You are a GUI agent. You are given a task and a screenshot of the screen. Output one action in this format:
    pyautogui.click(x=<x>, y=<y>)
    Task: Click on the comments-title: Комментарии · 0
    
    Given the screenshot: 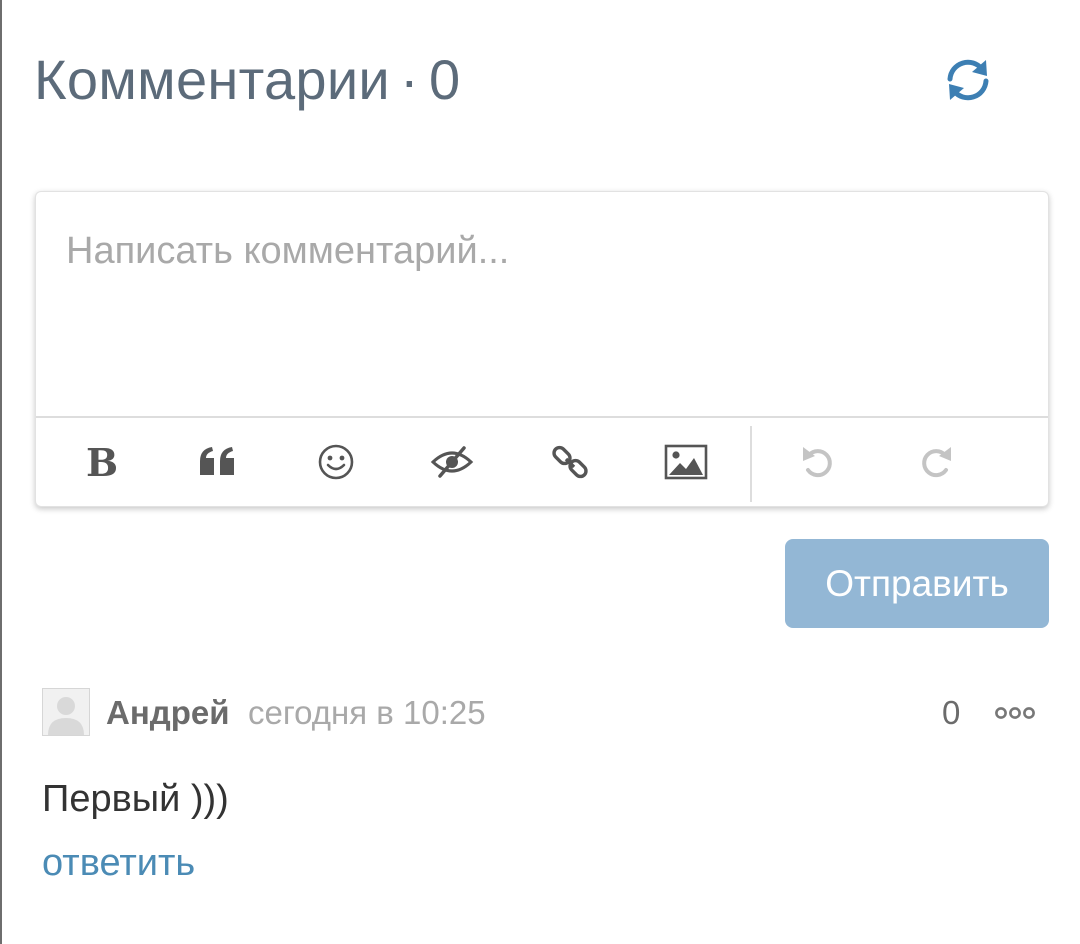 What is the action you would take?
    pyautogui.click(x=247, y=80)
    